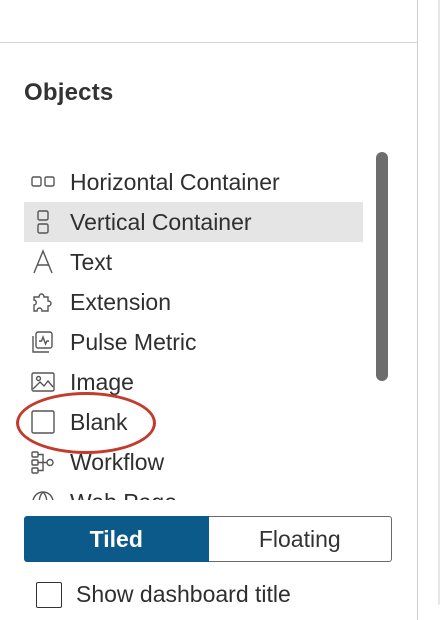 The image size is (440, 620). I want to click on object-item-text: Text, so click(193, 262).